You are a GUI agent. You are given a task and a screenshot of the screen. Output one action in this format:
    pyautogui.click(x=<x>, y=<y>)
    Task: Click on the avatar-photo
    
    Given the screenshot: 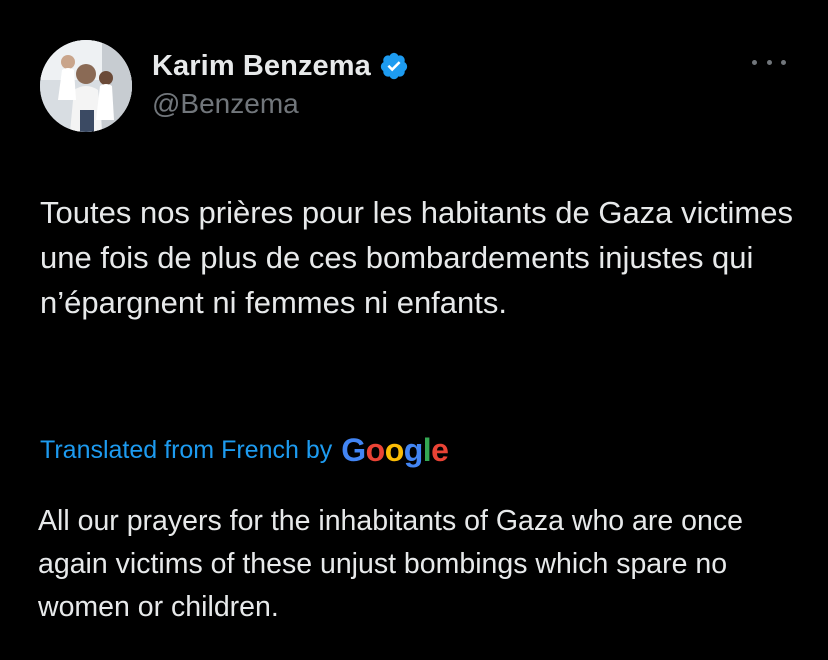 What is the action you would take?
    pyautogui.click(x=86, y=86)
    